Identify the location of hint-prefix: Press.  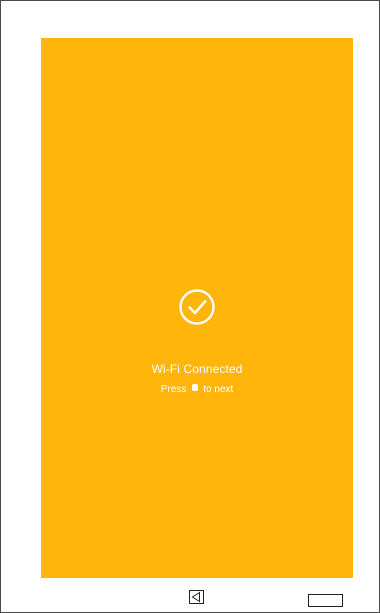
(173, 389).